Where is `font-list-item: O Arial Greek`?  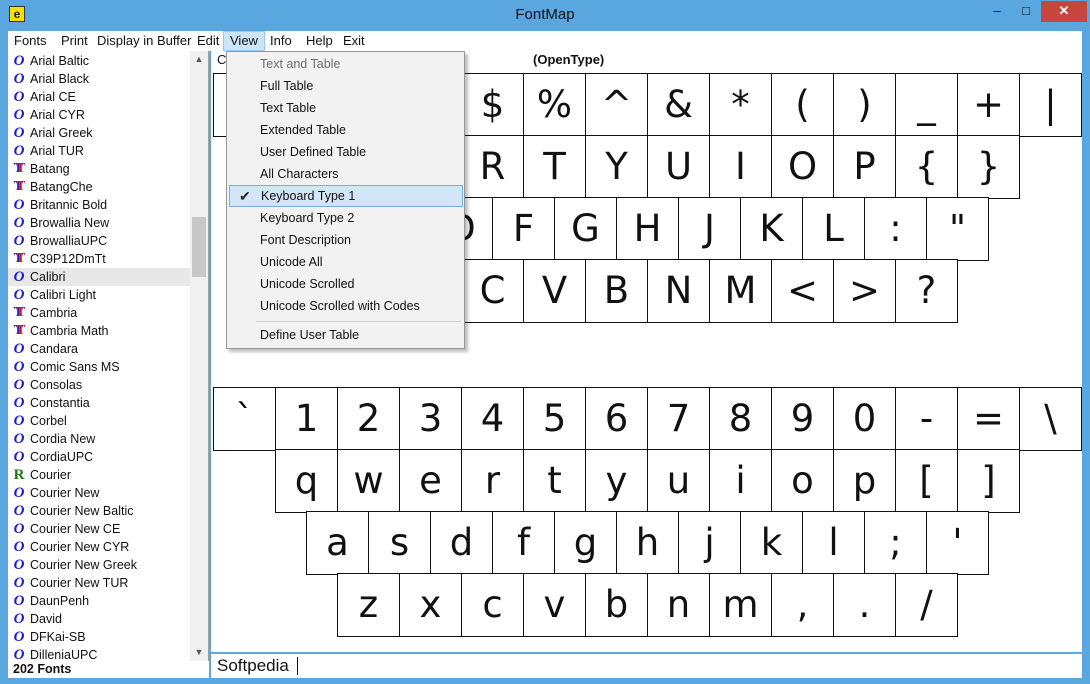 font-list-item: O Arial Greek is located at coordinates (100, 133).